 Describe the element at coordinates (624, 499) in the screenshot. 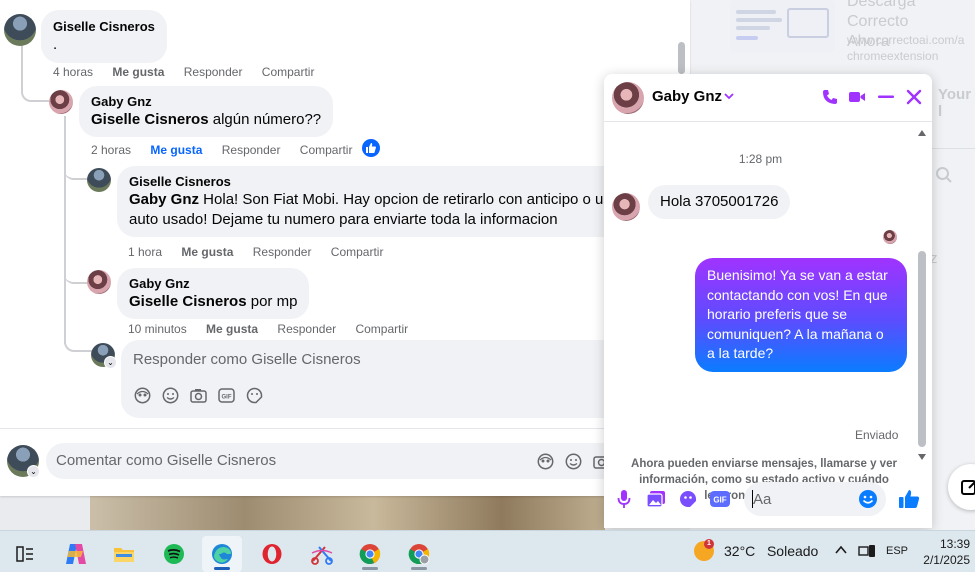

I see `microphone-icon` at that location.